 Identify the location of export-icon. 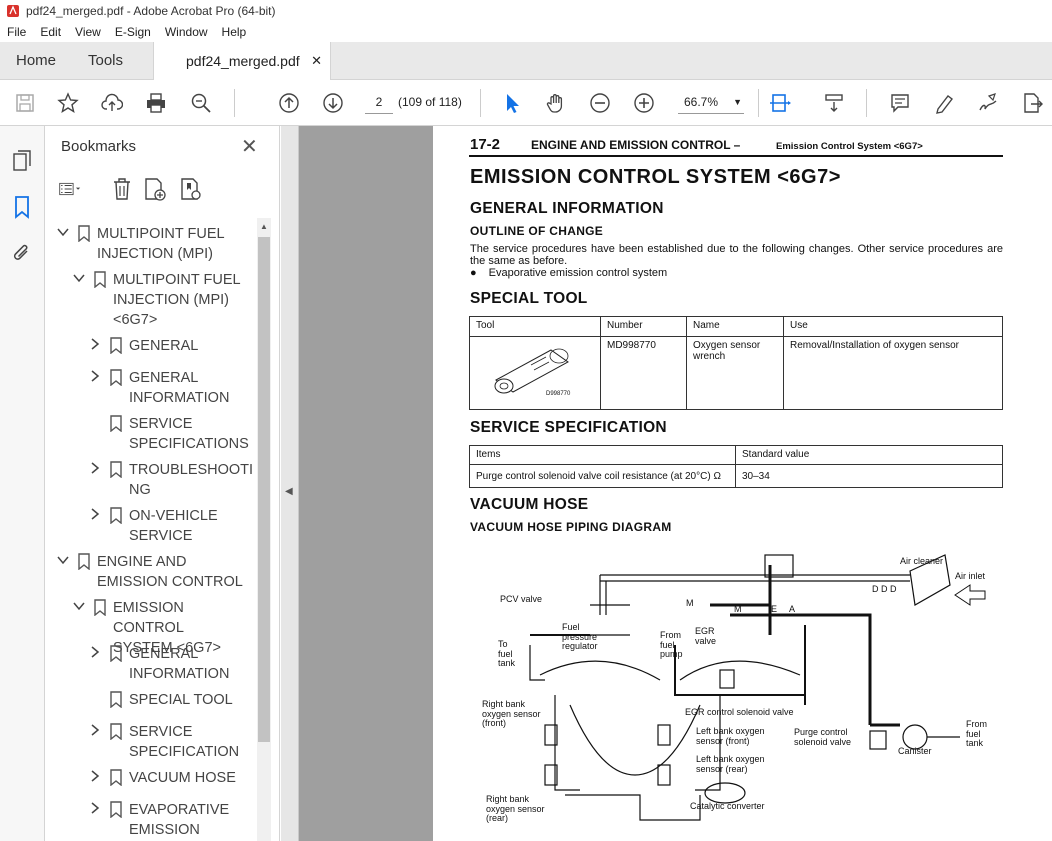
(1032, 103).